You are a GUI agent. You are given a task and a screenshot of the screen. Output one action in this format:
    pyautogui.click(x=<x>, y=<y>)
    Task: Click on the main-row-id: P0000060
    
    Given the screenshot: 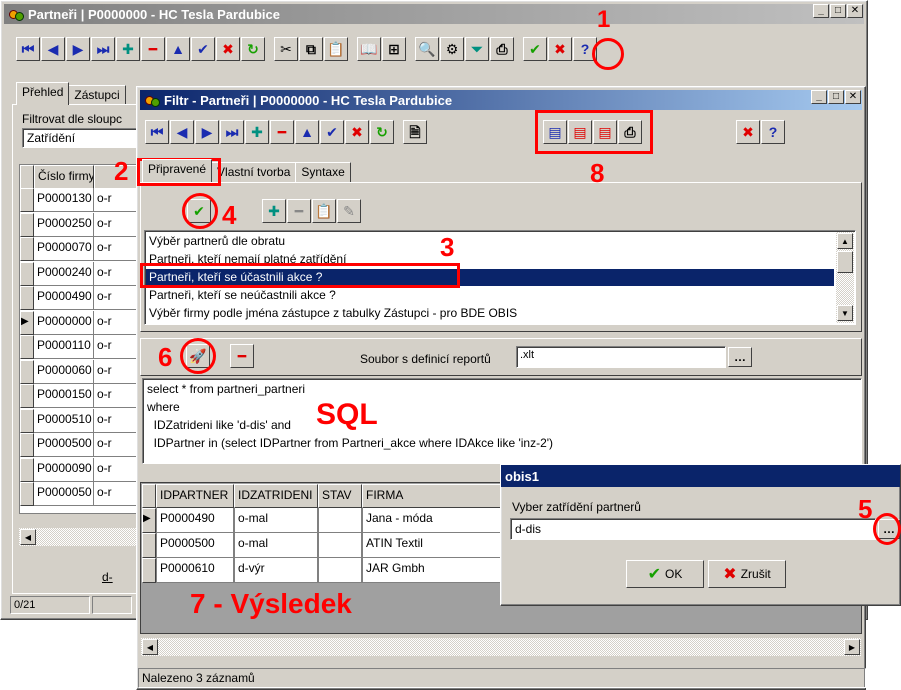 What is the action you would take?
    pyautogui.click(x=64, y=371)
    